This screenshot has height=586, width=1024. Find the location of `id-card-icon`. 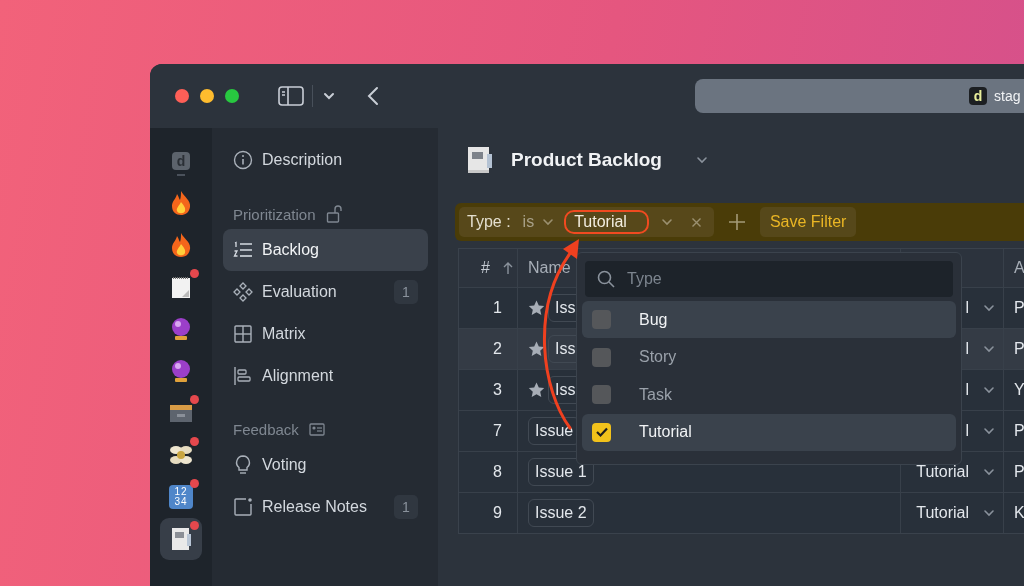

id-card-icon is located at coordinates (316, 429).